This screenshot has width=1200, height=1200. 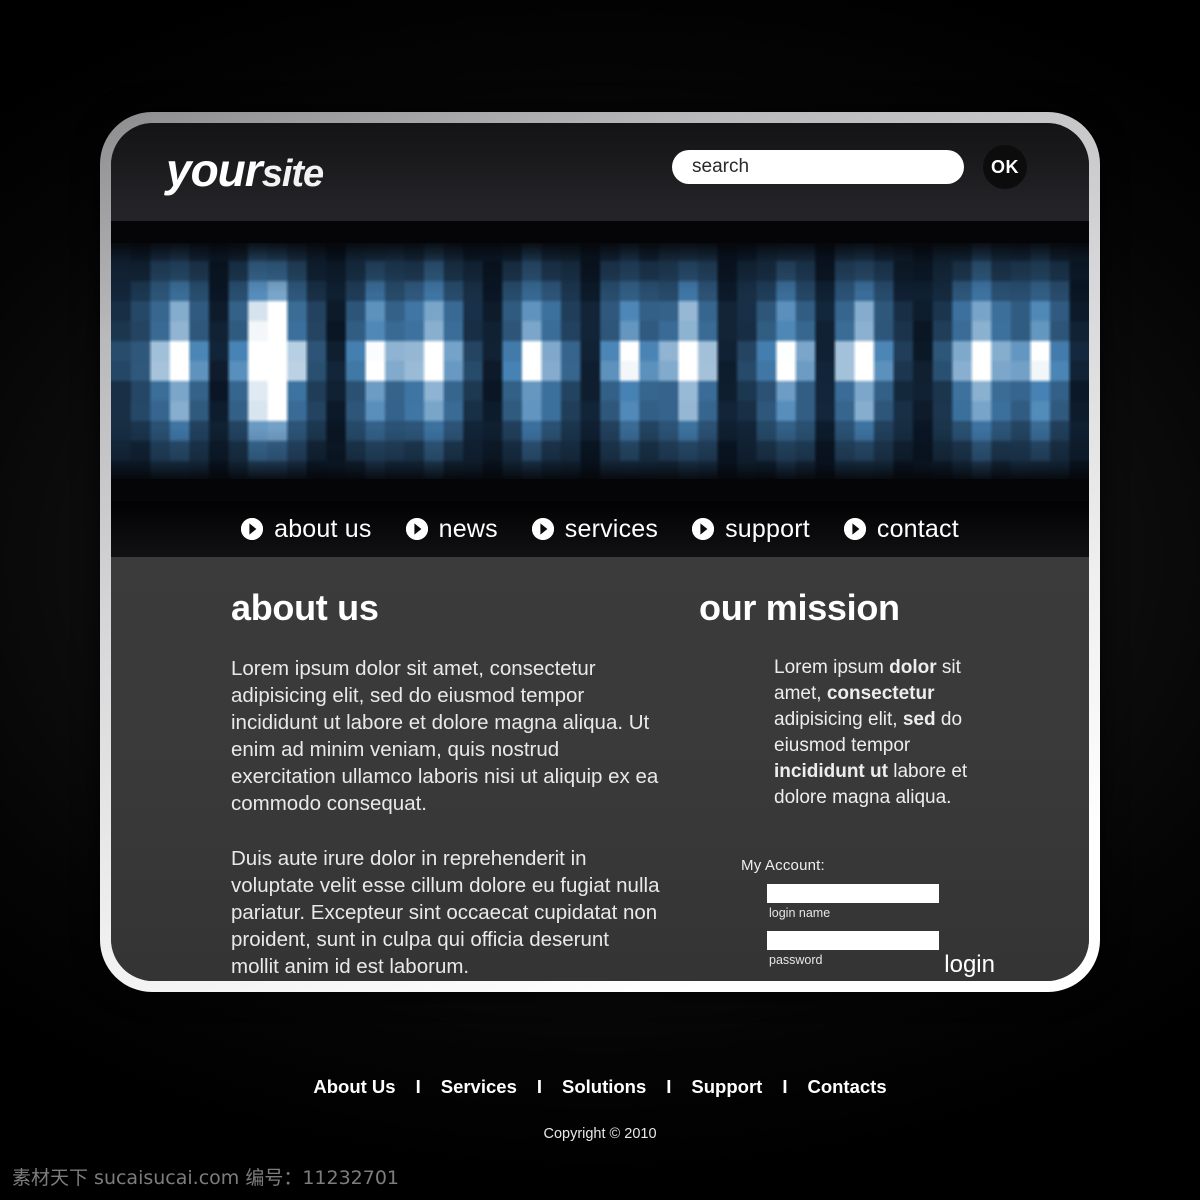 I want to click on nav-item-support: support, so click(x=751, y=529).